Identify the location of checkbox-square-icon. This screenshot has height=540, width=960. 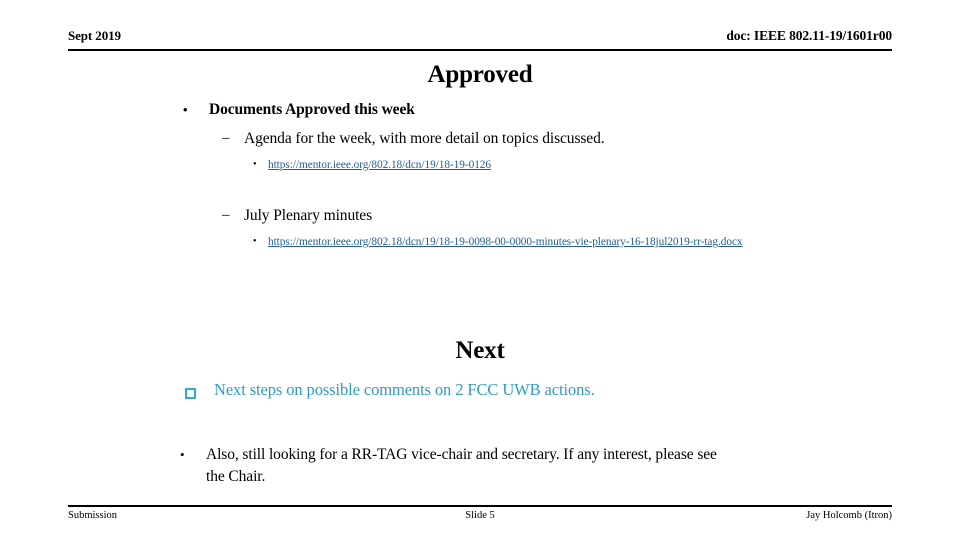
(199, 390).